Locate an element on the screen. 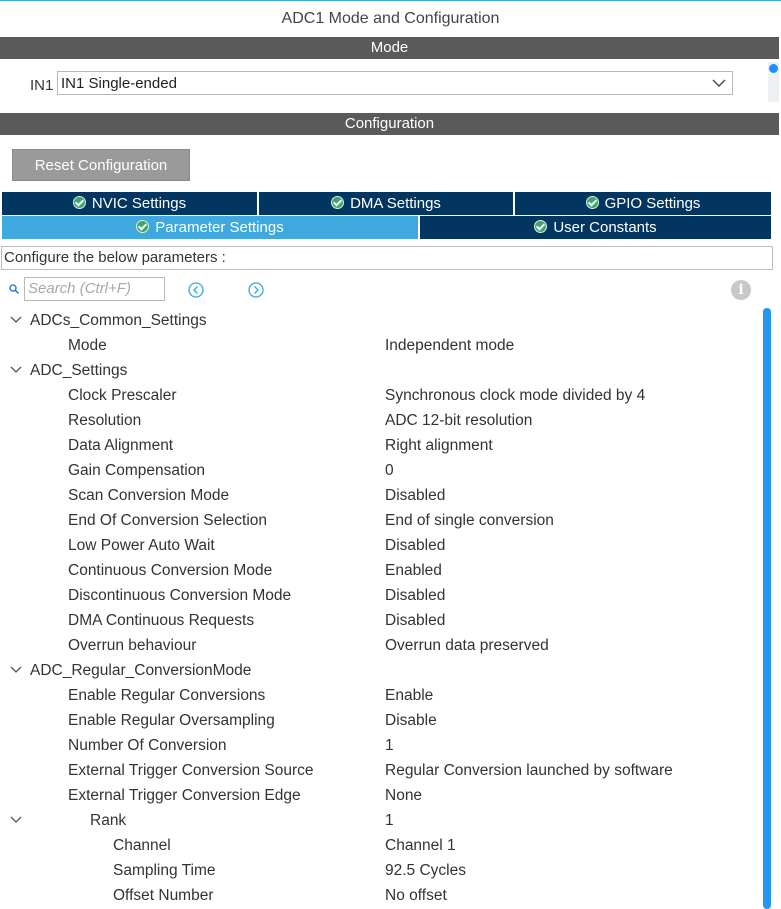 The height and width of the screenshot is (909, 781). group-label: ADC_Settings is located at coordinates (79, 370).